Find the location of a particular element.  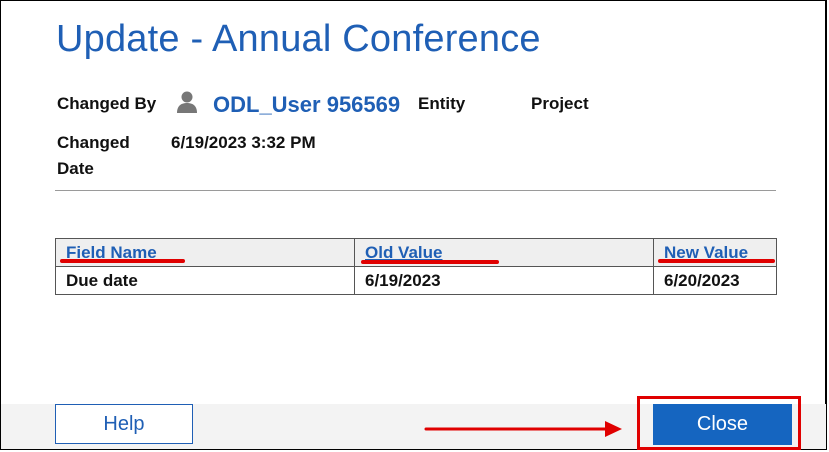

help-button: Help is located at coordinates (124, 424).